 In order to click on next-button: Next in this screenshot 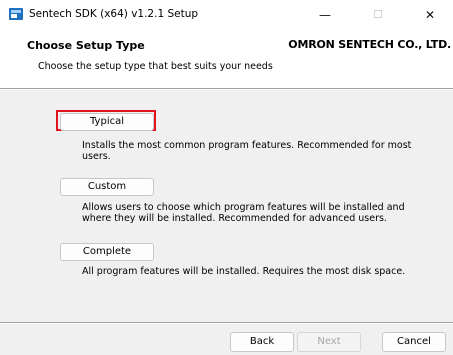, I will do `click(329, 342)`.